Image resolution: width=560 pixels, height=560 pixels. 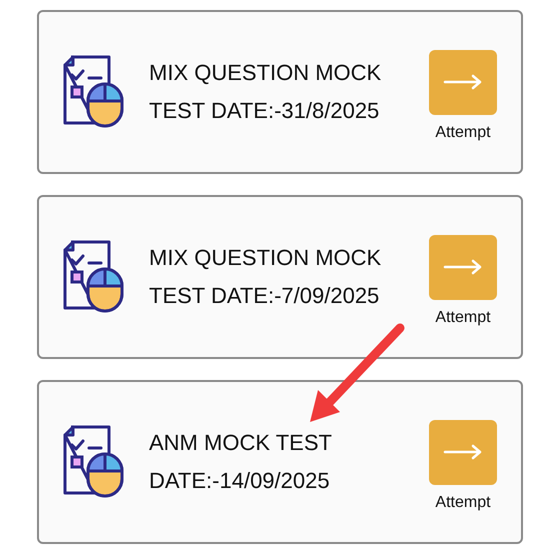 What do you see at coordinates (240, 481) in the screenshot?
I see `test-title-line: DATE:-14/09/2025` at bounding box center [240, 481].